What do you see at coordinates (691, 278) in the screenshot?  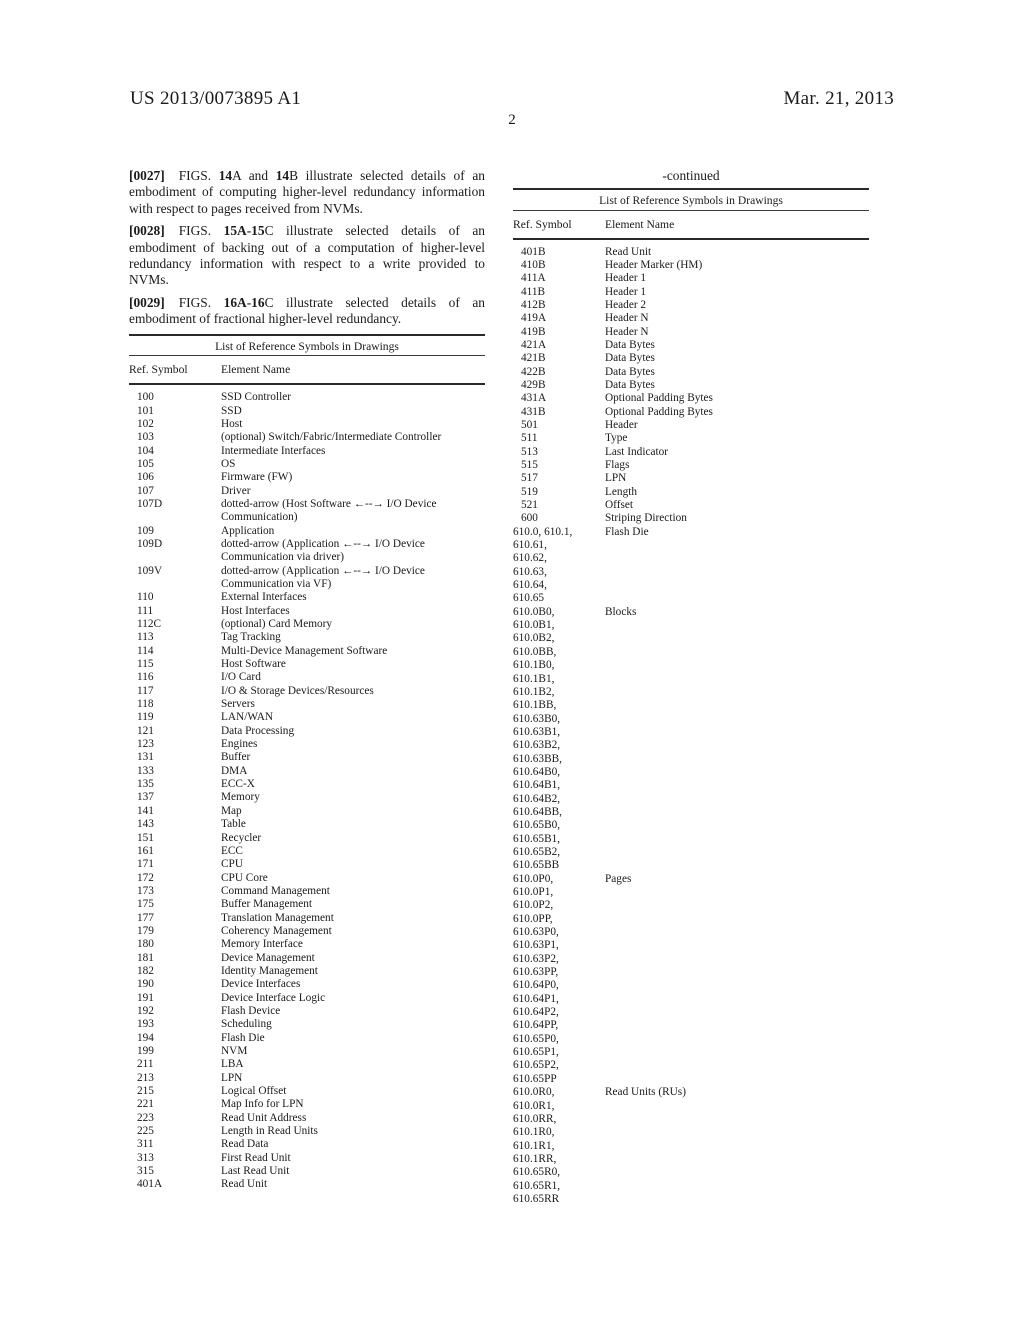 I see `table-row: 411A Header 1` at bounding box center [691, 278].